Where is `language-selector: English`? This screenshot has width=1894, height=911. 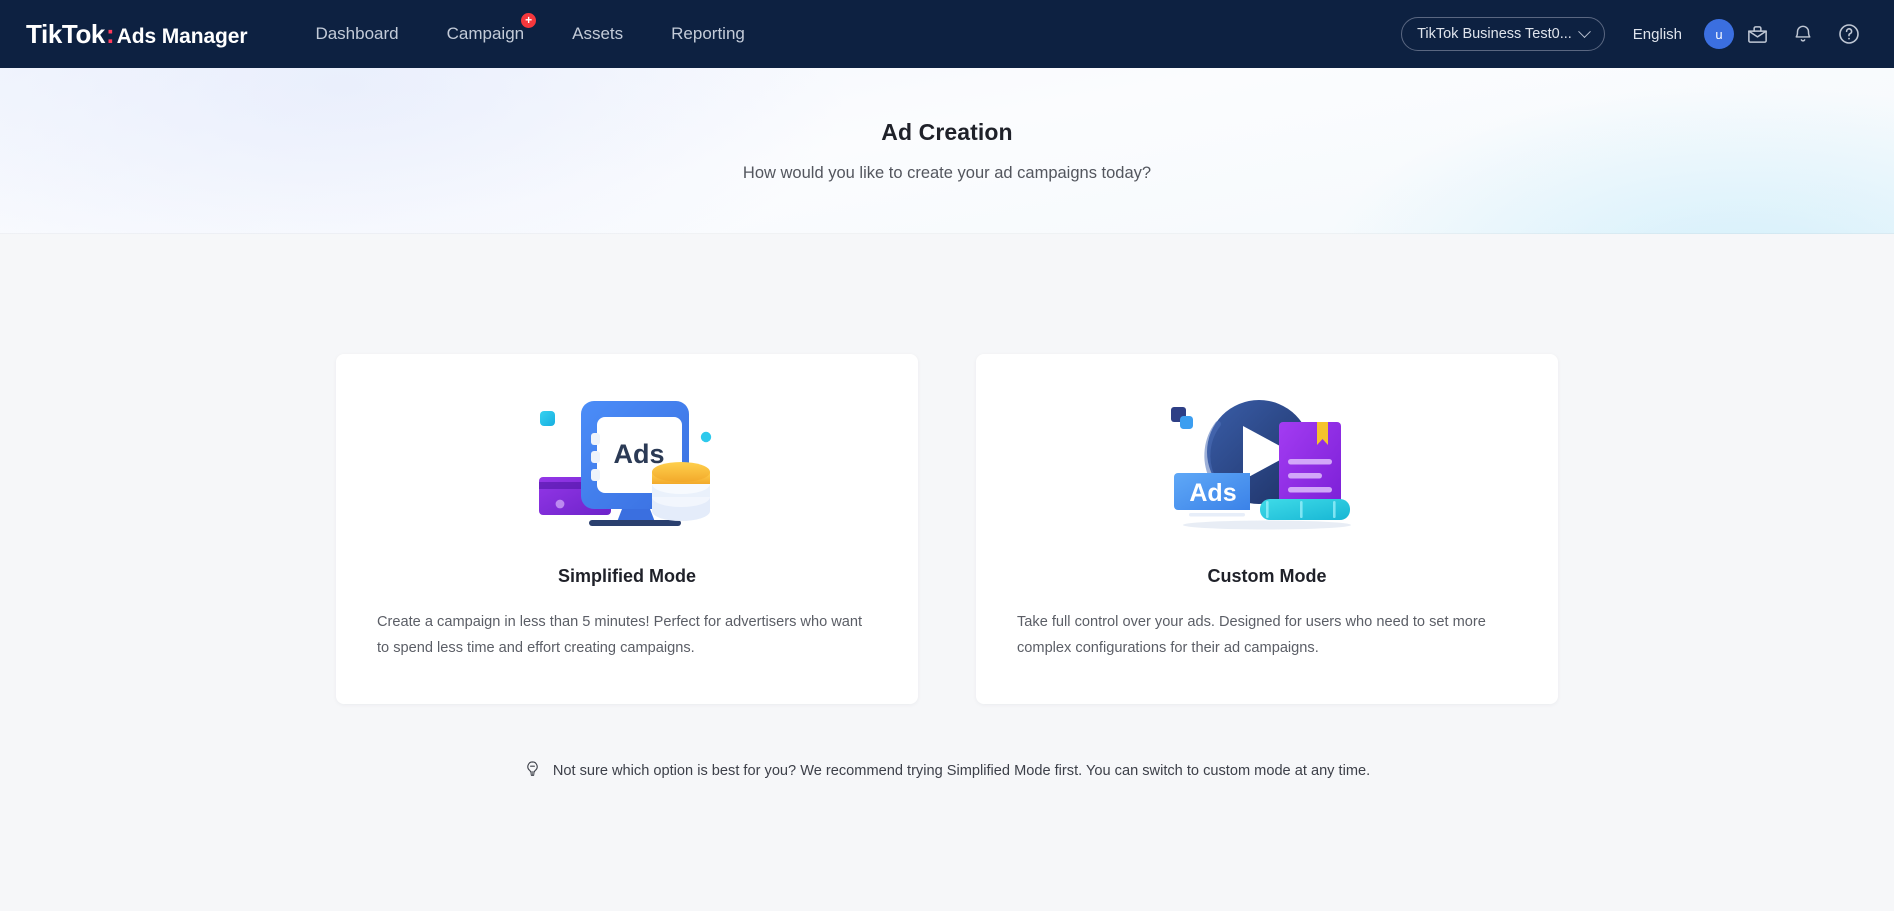
language-selector: English is located at coordinates (1657, 34).